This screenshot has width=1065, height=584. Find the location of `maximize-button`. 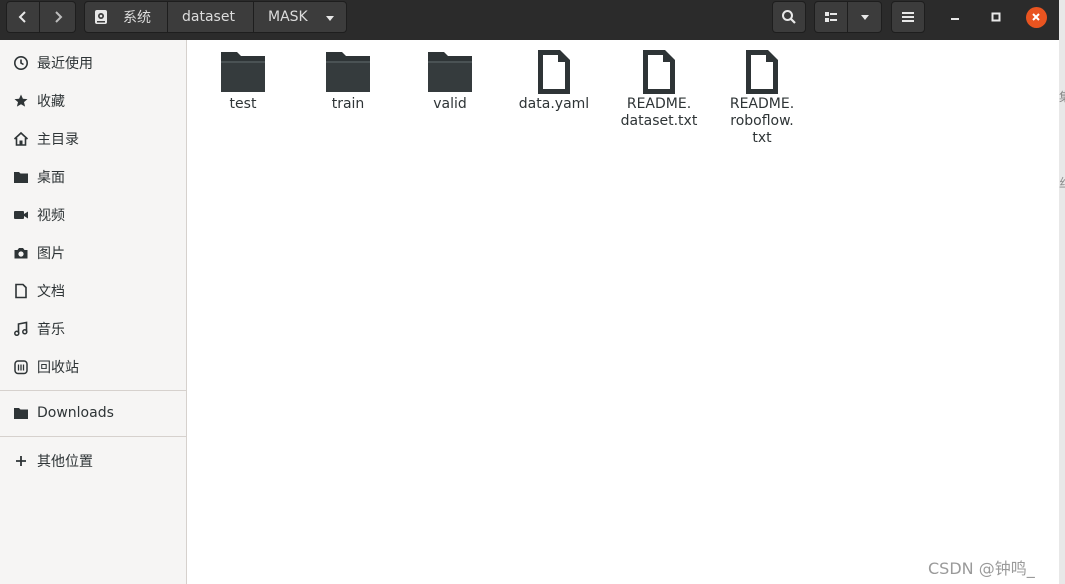

maximize-button is located at coordinates (996, 17).